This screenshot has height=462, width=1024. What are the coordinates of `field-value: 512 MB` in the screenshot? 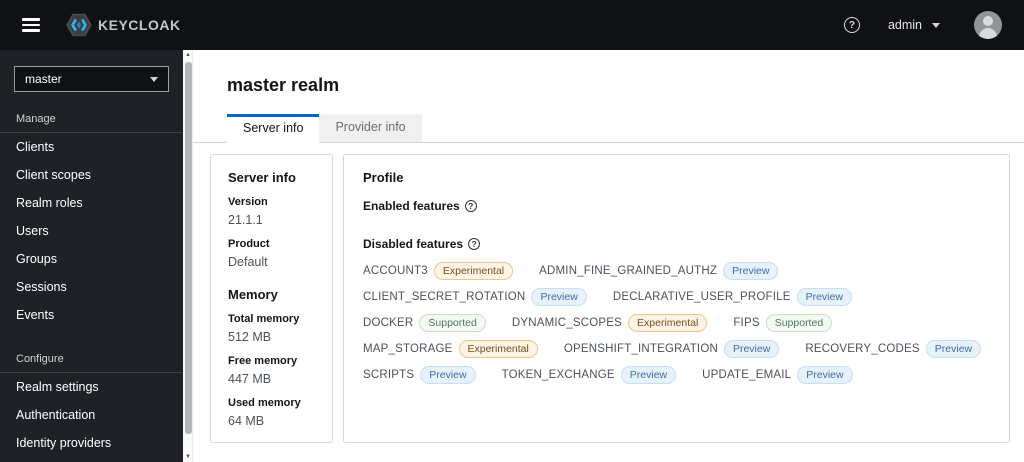 It's located at (250, 337).